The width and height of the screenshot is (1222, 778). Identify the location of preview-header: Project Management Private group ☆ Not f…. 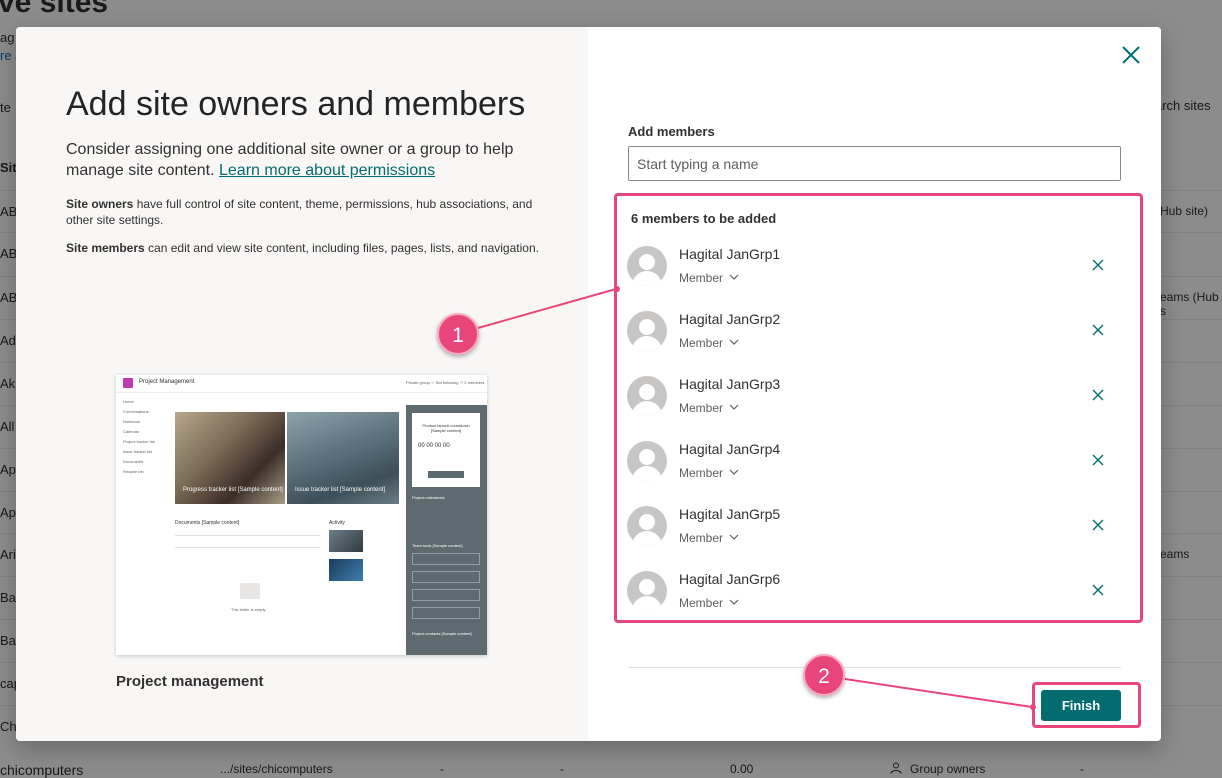
(301, 384).